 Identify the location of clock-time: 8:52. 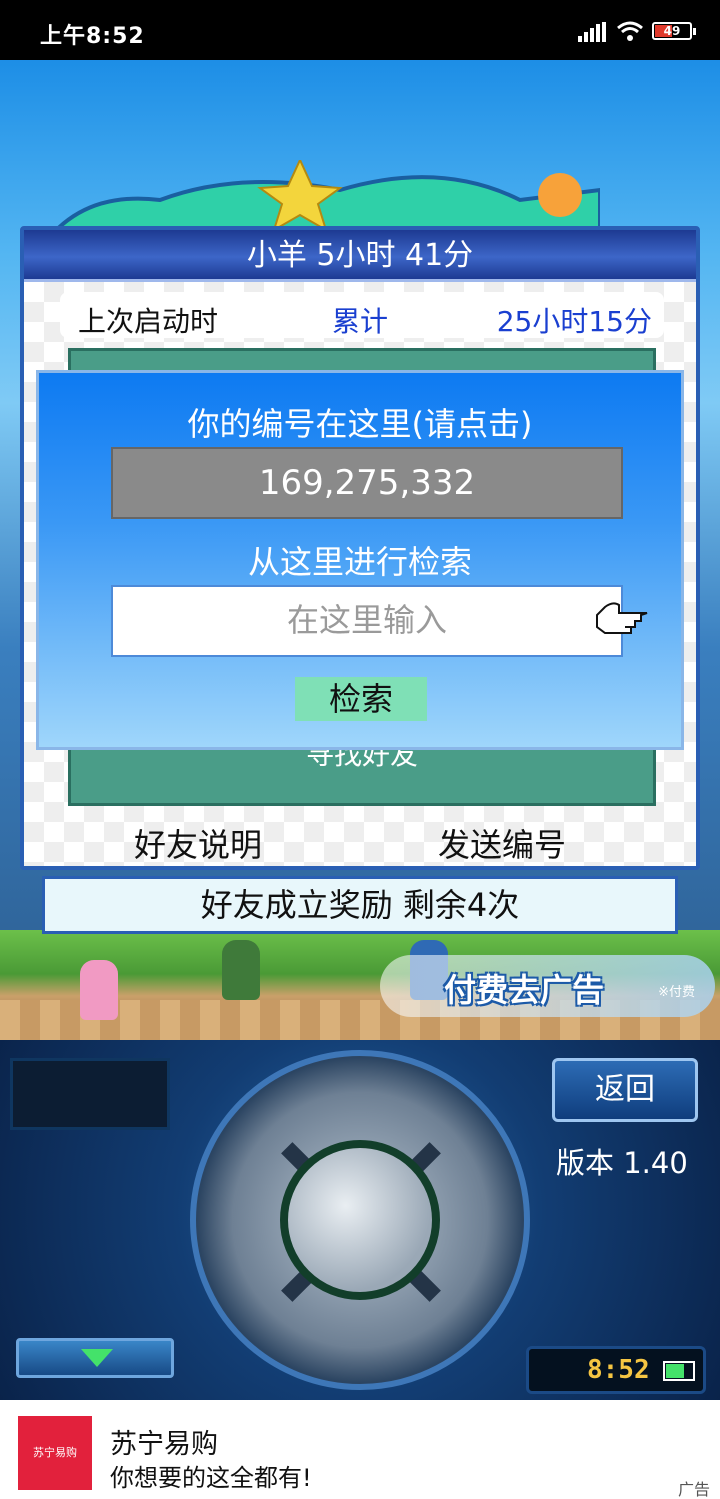
(618, 1370).